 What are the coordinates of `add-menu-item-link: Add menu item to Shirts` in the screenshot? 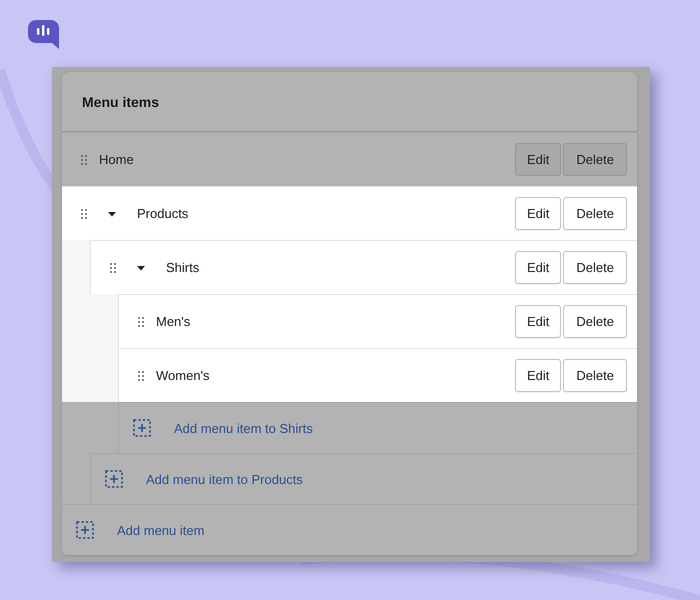 It's located at (243, 428).